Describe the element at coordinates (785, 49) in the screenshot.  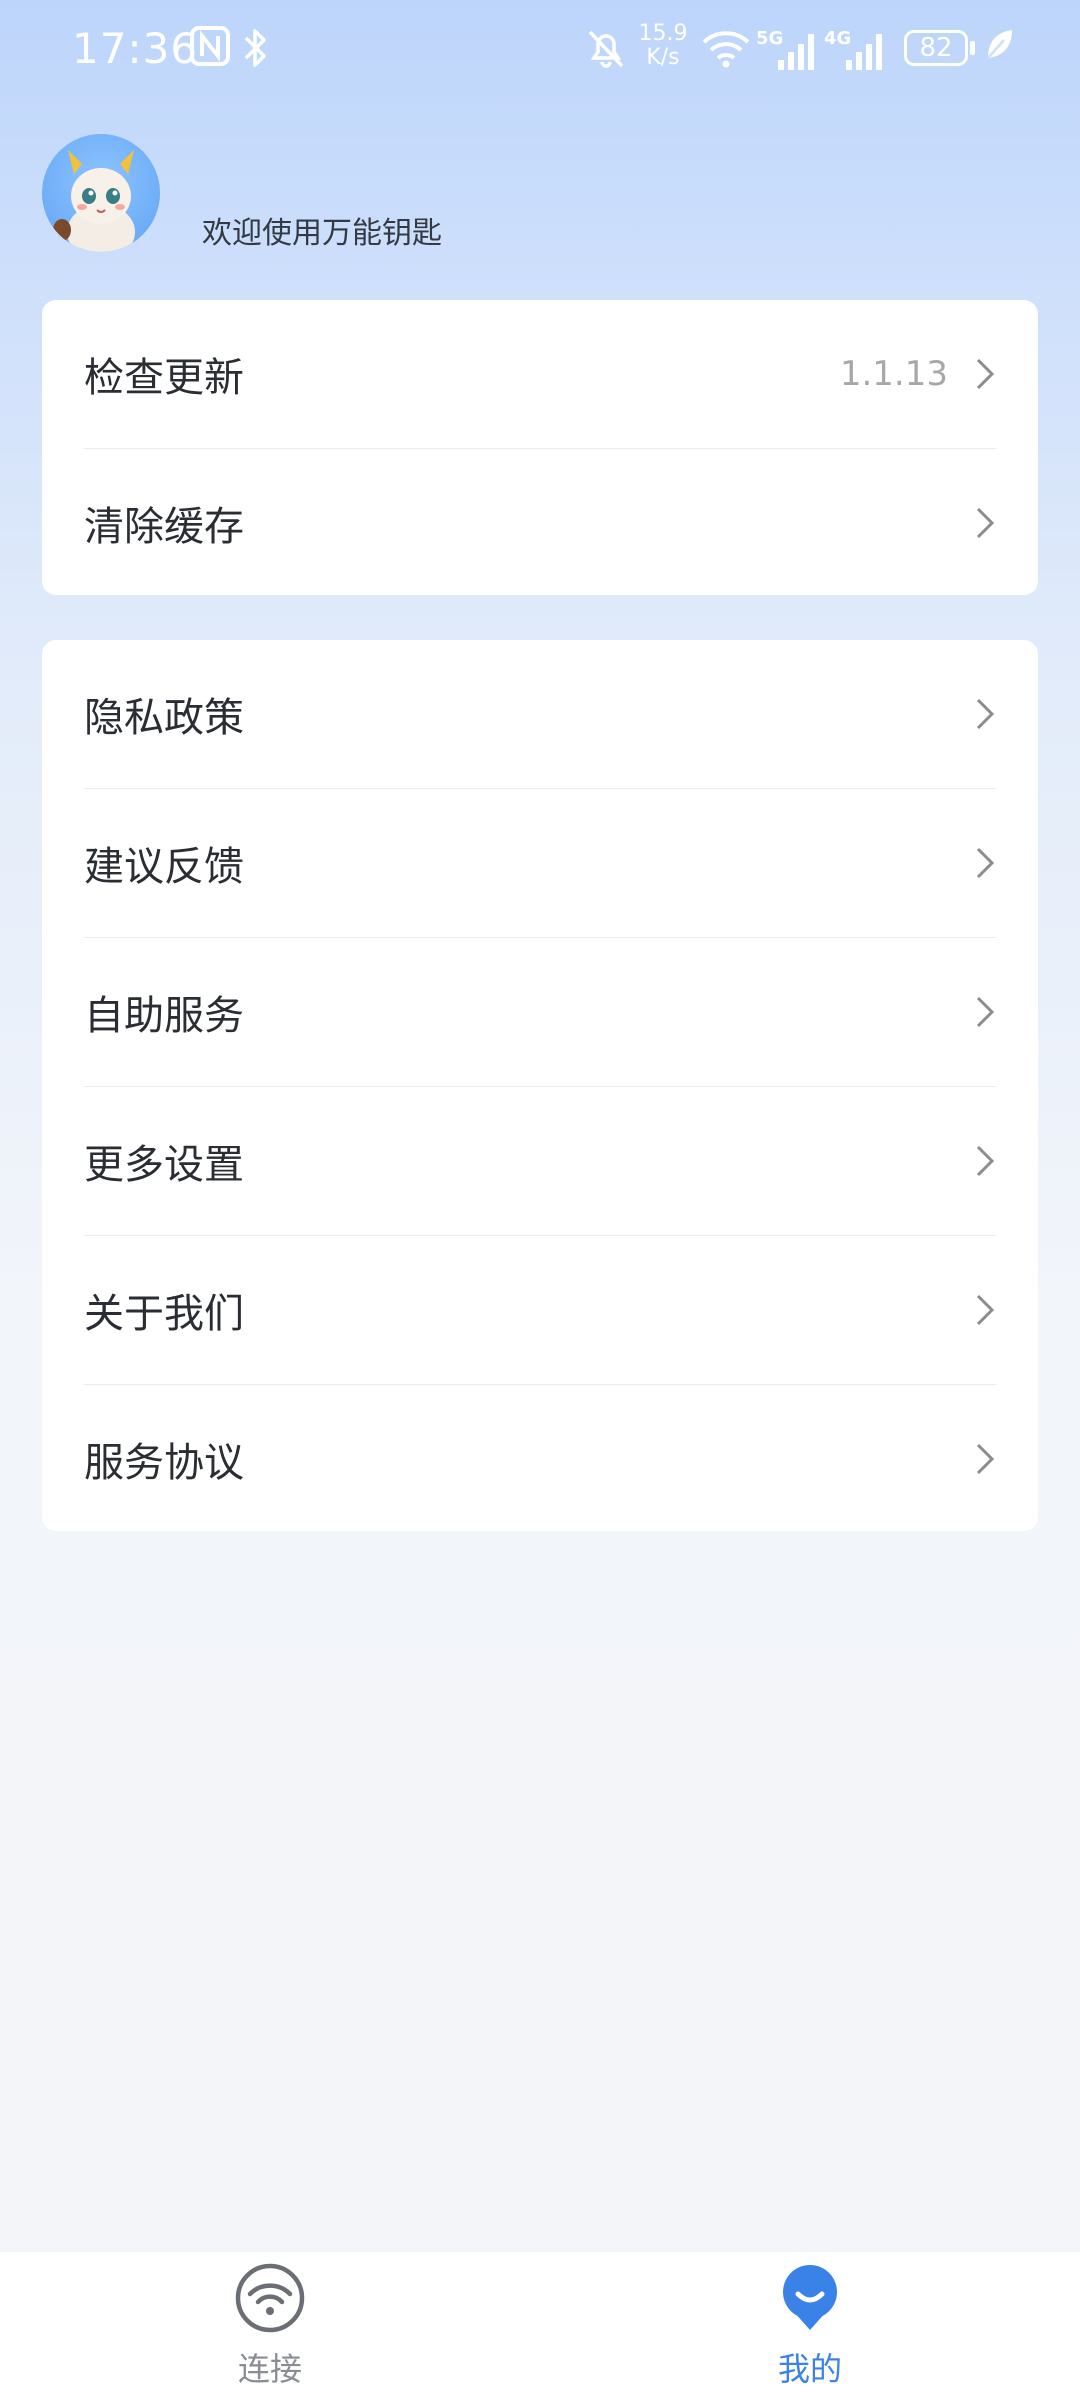
I see `signal-5g-icon: 5G` at that location.